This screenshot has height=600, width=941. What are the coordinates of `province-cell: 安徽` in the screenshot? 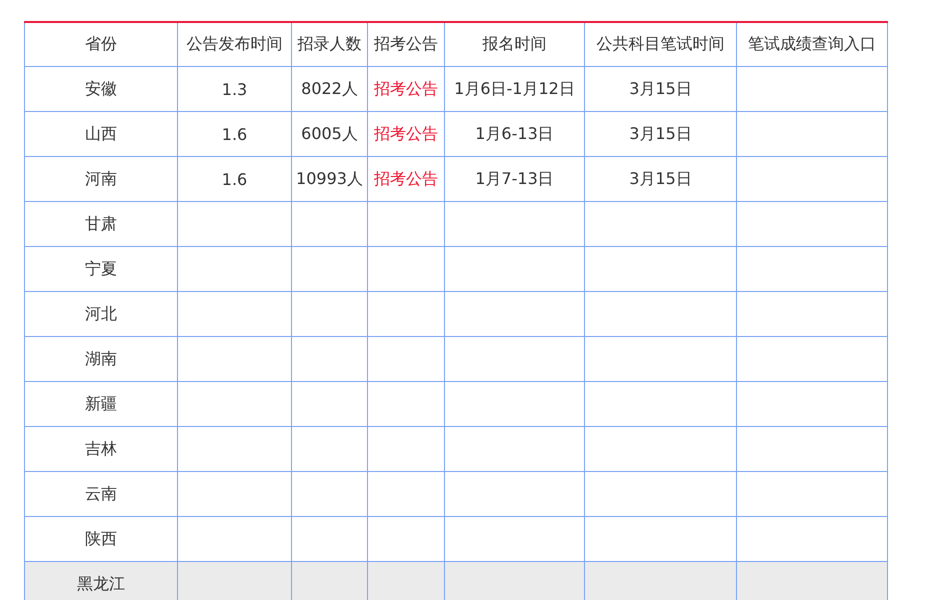 It's located at (101, 88).